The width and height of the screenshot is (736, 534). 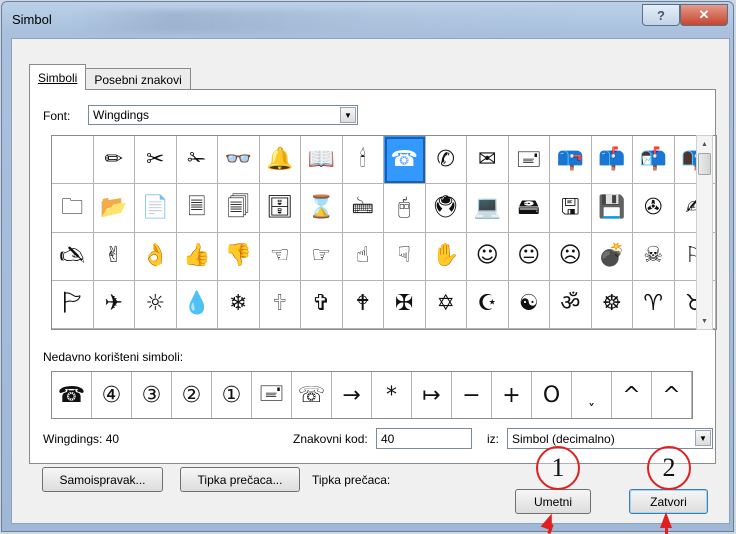 I want to click on tab-symbols: Simboli, so click(x=58, y=77).